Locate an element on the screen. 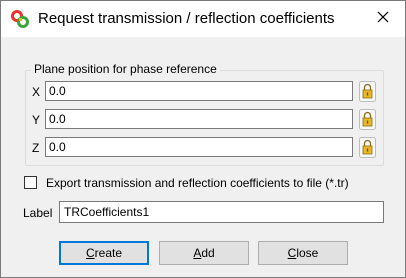  add-button: Add is located at coordinates (204, 253).